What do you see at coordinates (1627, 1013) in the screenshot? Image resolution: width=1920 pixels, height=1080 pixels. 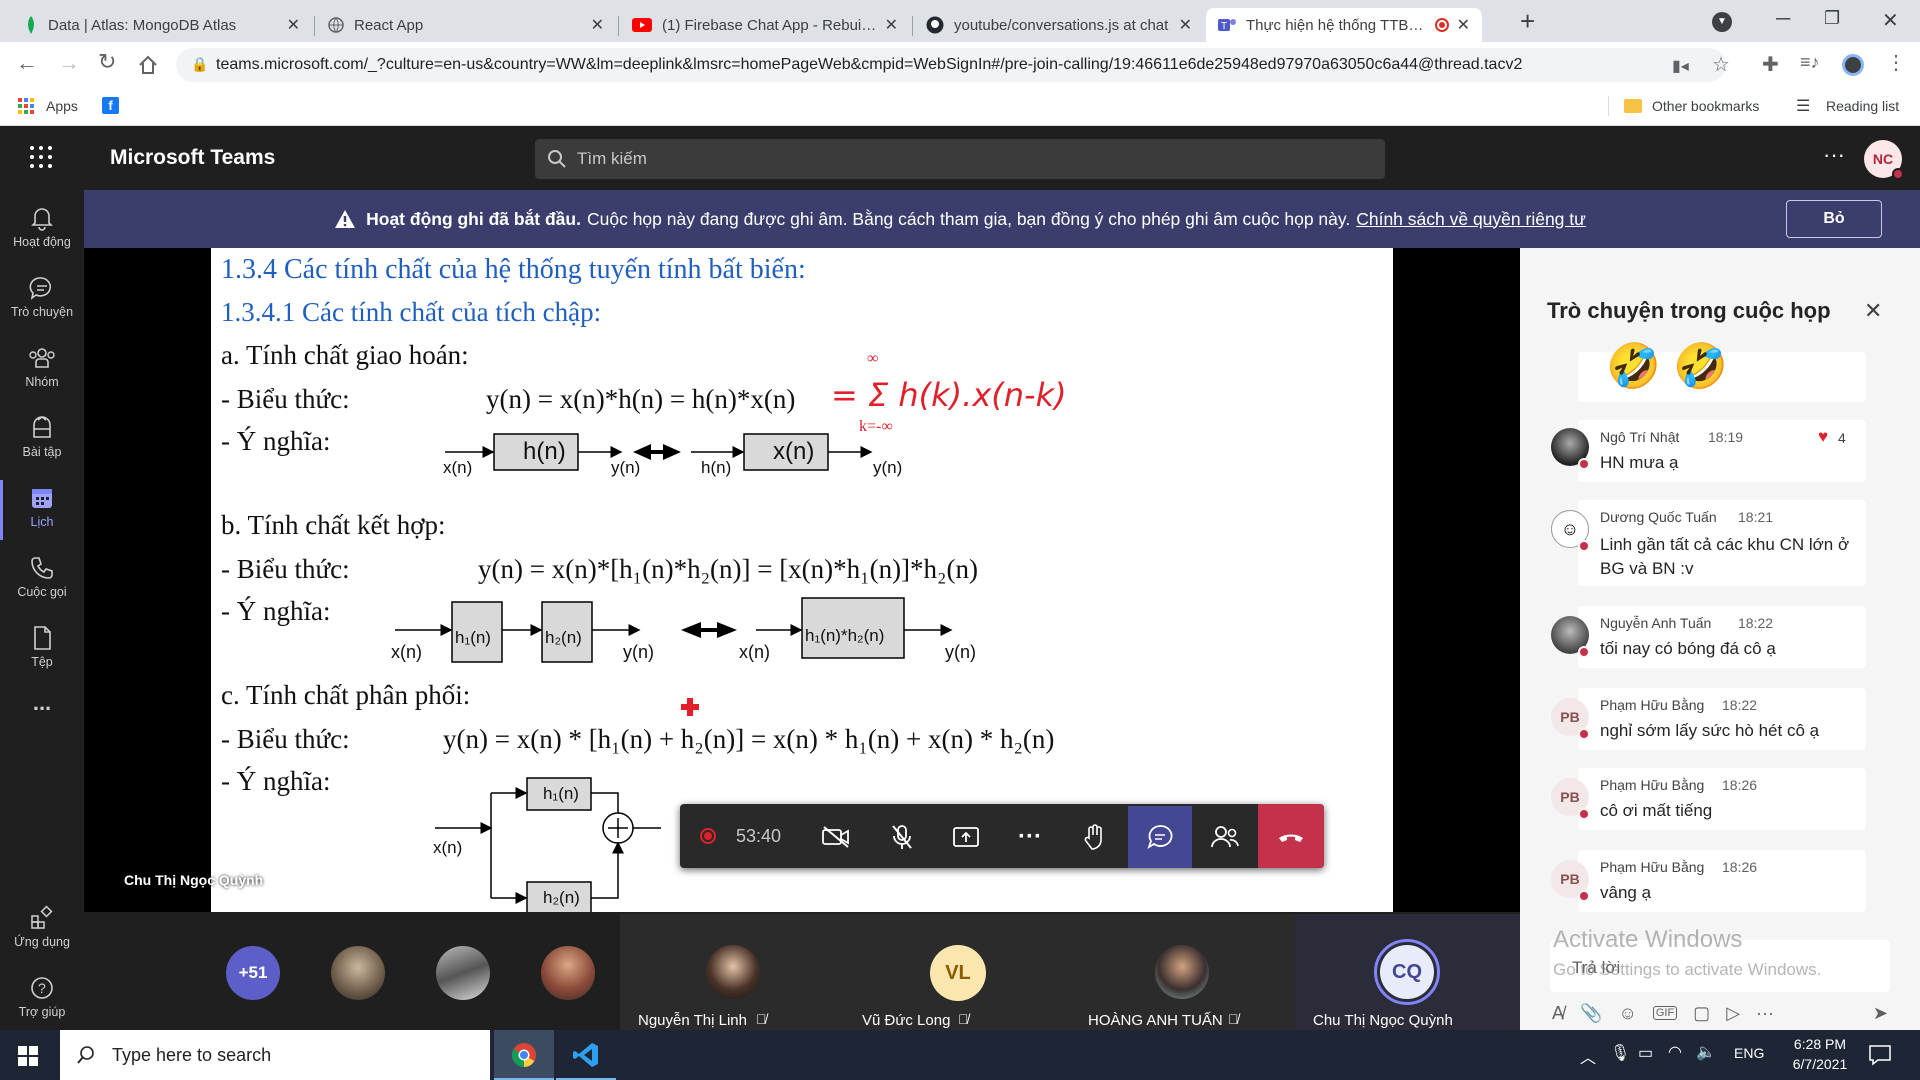 I see `emoji-icon: ☺` at bounding box center [1627, 1013].